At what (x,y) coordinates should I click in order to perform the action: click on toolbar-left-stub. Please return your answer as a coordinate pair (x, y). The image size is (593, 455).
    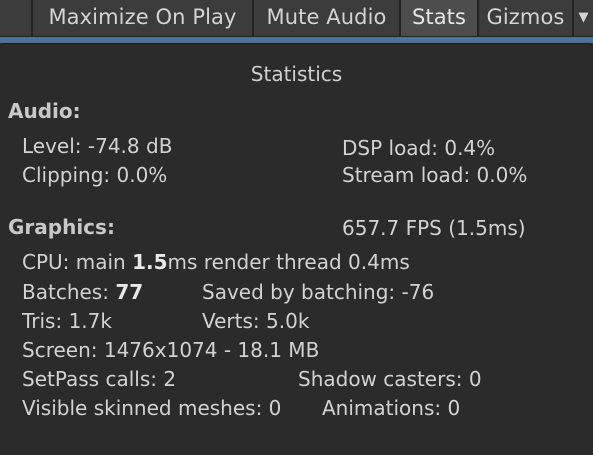
    Looking at the image, I should click on (15, 18).